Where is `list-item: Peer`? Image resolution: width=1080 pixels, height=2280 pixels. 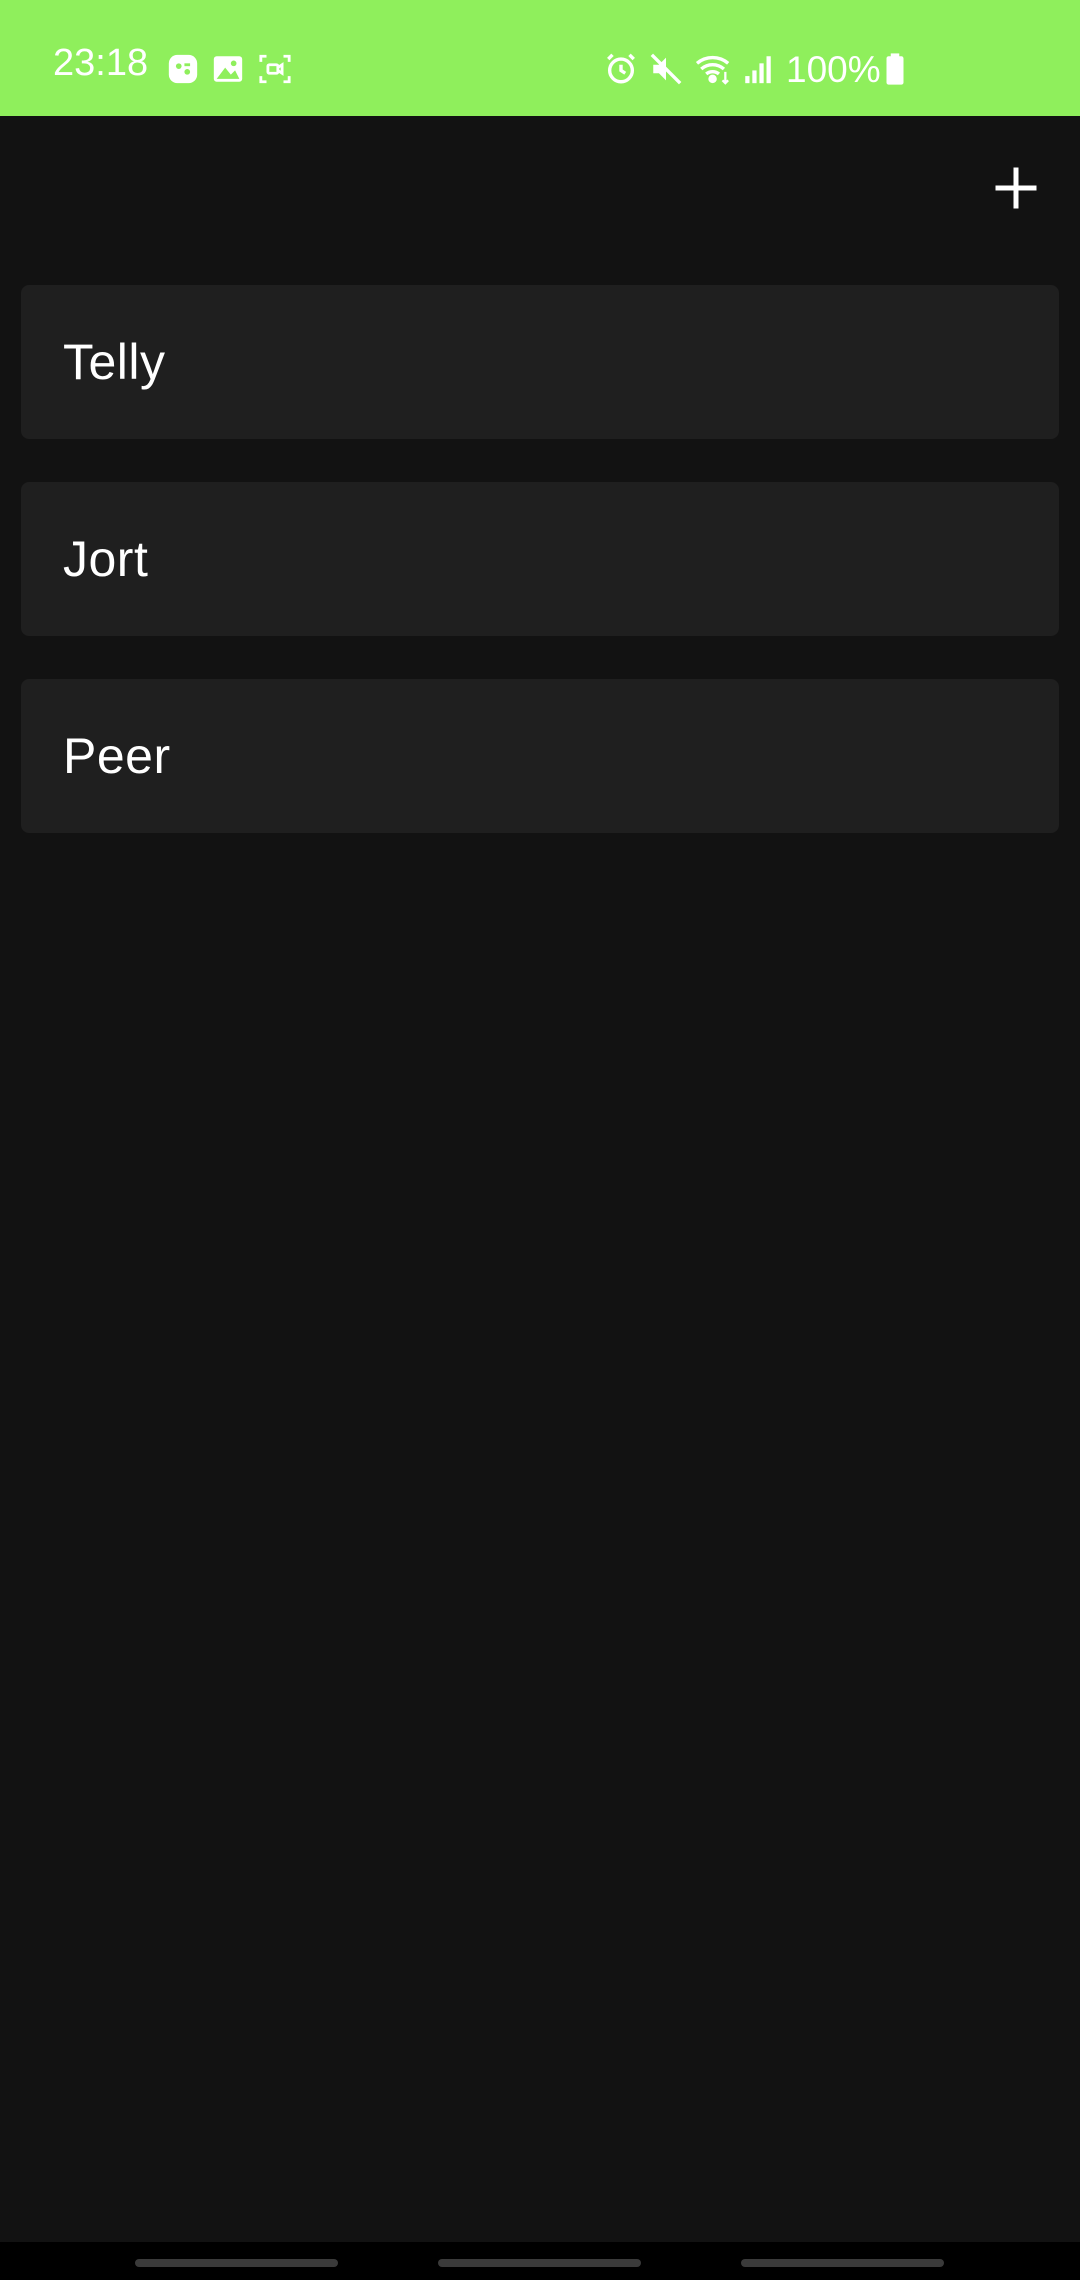
list-item: Peer is located at coordinates (540, 756).